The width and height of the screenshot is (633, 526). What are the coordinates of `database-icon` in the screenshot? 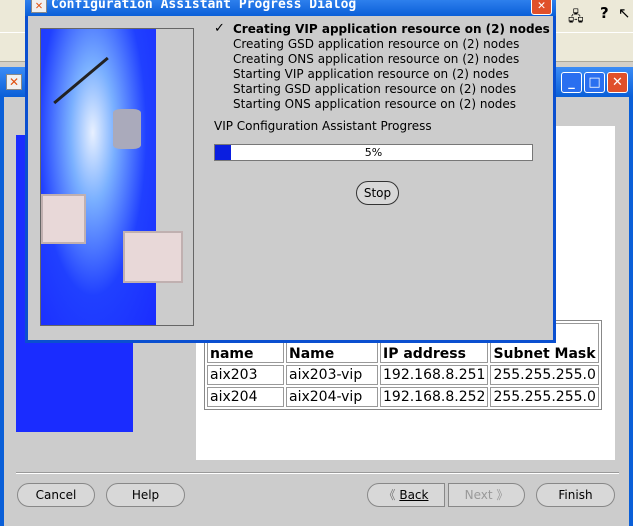 It's located at (127, 129).